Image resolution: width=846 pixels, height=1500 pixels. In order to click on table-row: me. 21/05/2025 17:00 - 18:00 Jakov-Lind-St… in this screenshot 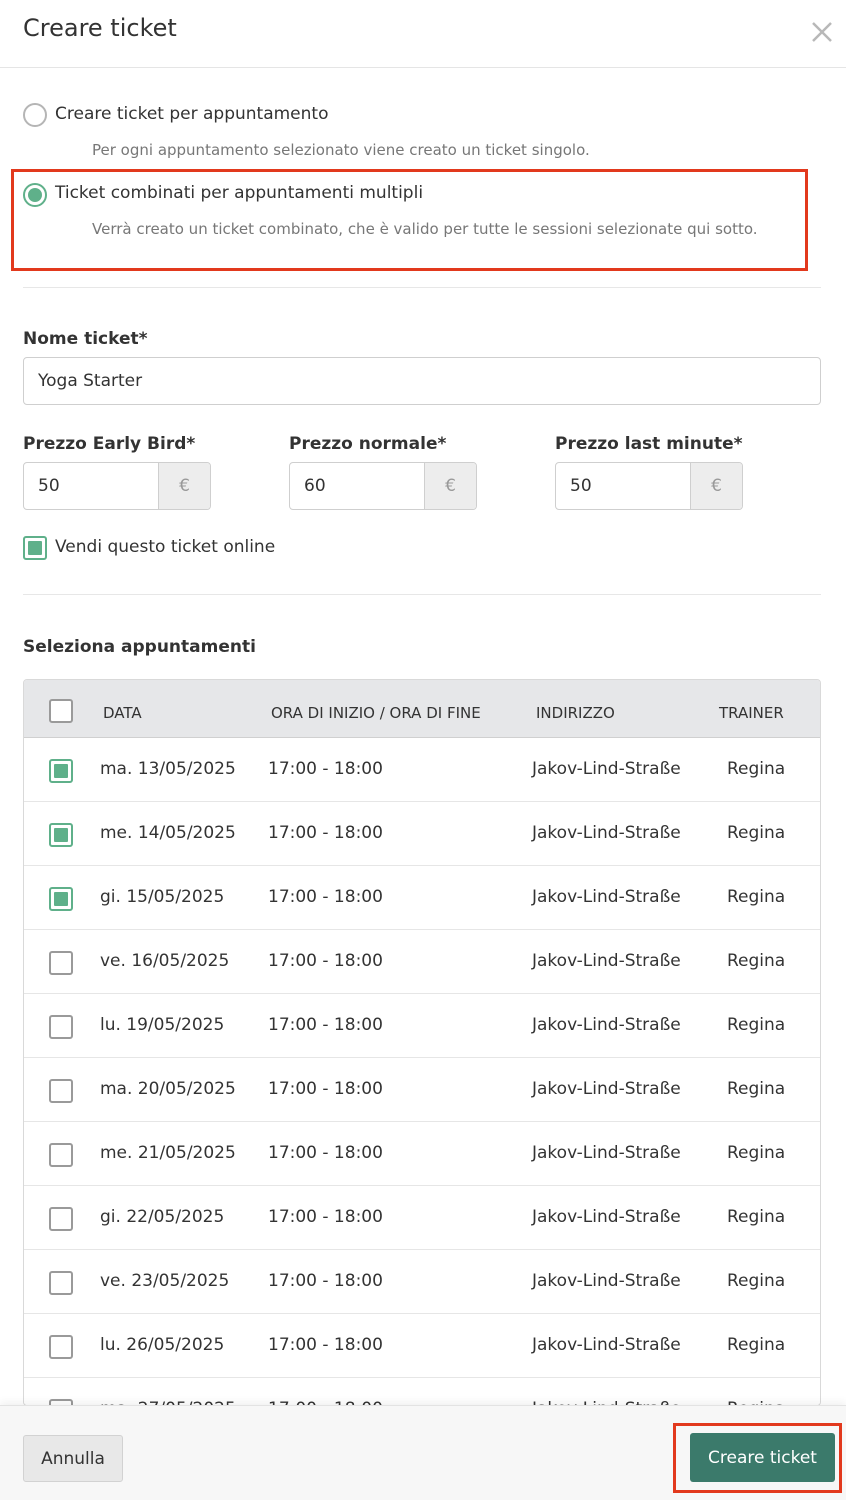, I will do `click(422, 1154)`.